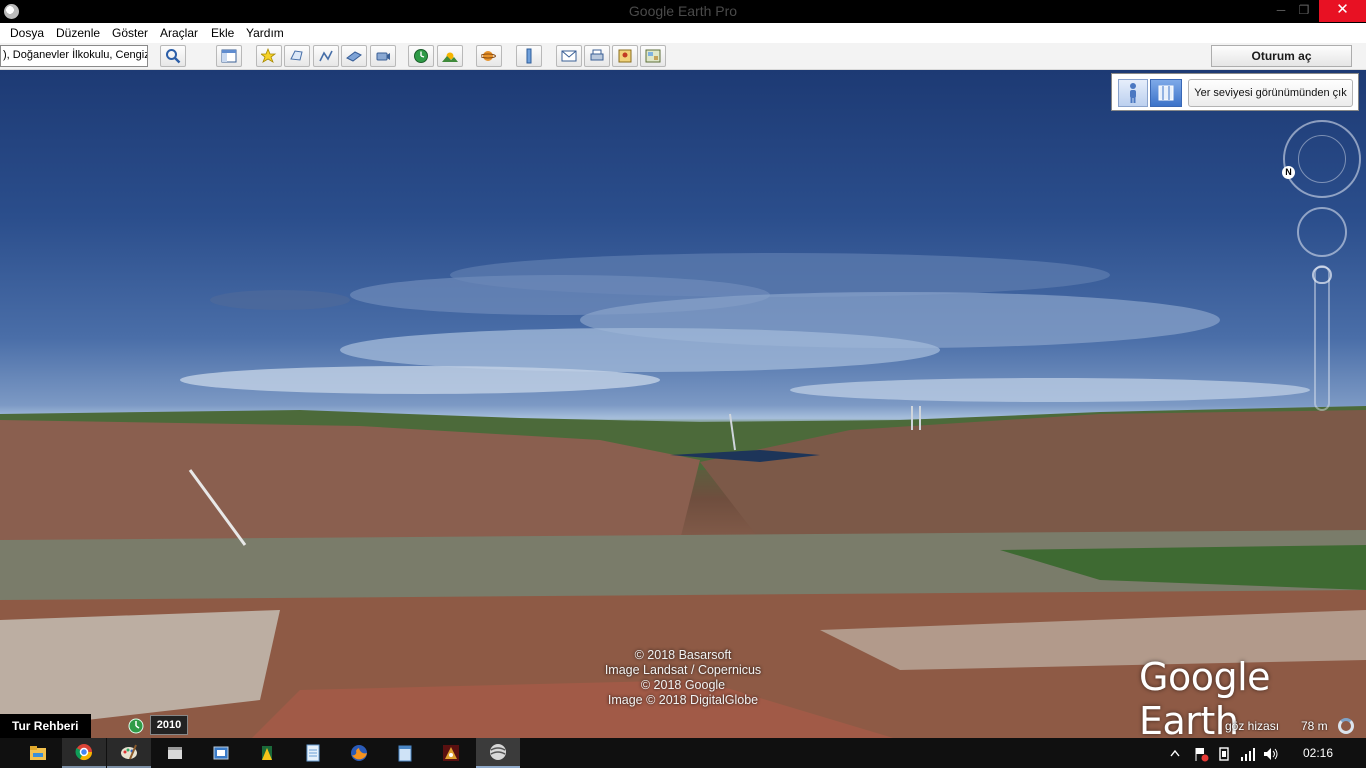  What do you see at coordinates (683, 670) in the screenshot?
I see `attribution-line: Image Landsat / Copernicus` at bounding box center [683, 670].